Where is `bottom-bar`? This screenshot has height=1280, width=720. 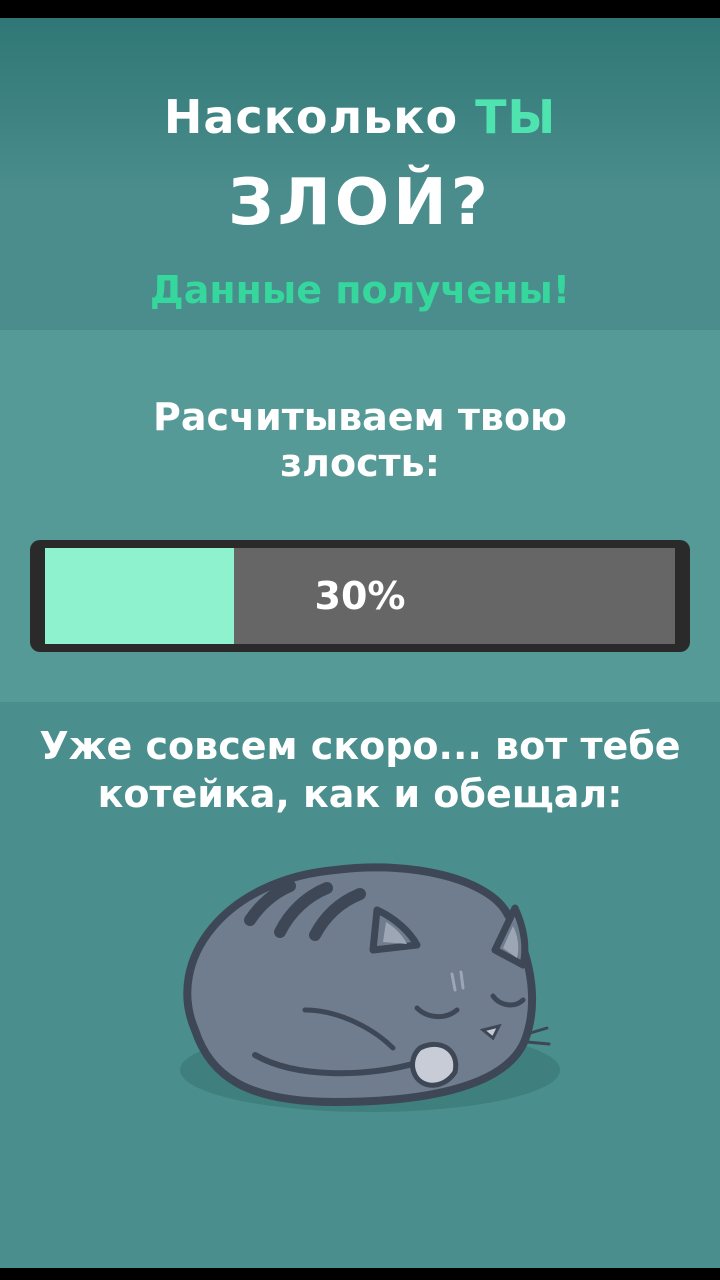 bottom-bar is located at coordinates (360, 1274).